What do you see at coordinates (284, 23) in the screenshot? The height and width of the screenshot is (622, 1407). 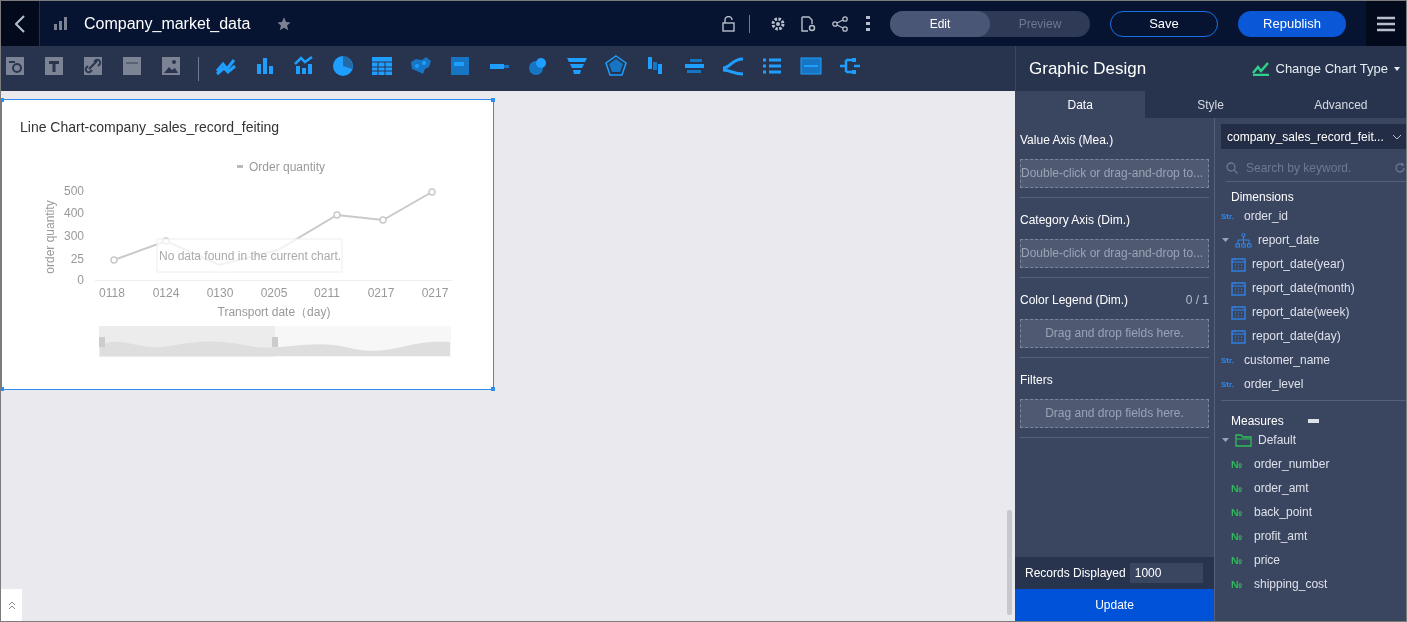 I see `star-icon` at bounding box center [284, 23].